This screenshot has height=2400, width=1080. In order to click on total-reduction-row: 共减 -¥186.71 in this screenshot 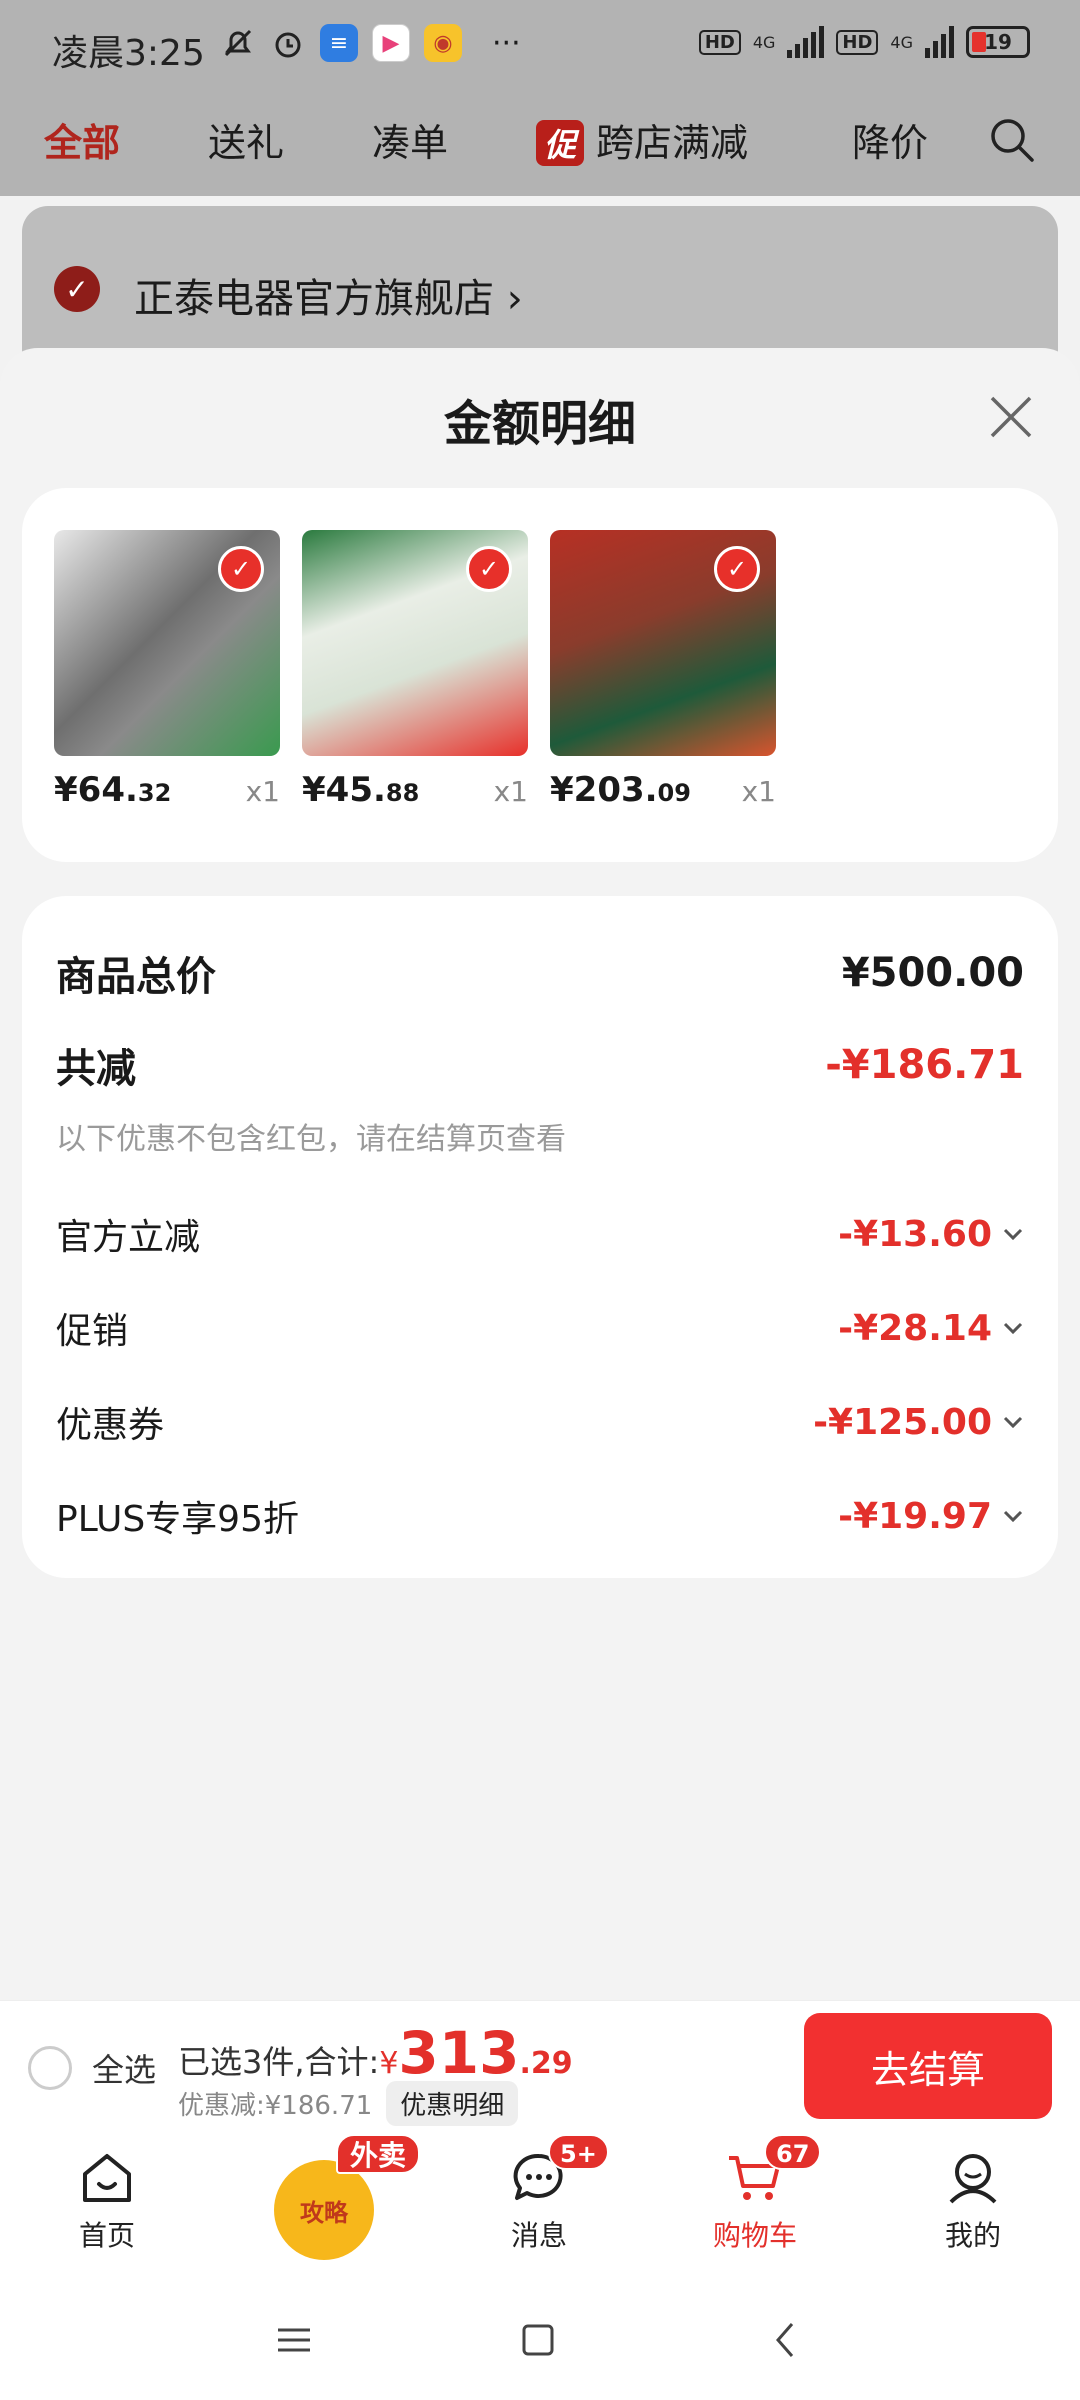, I will do `click(540, 1065)`.